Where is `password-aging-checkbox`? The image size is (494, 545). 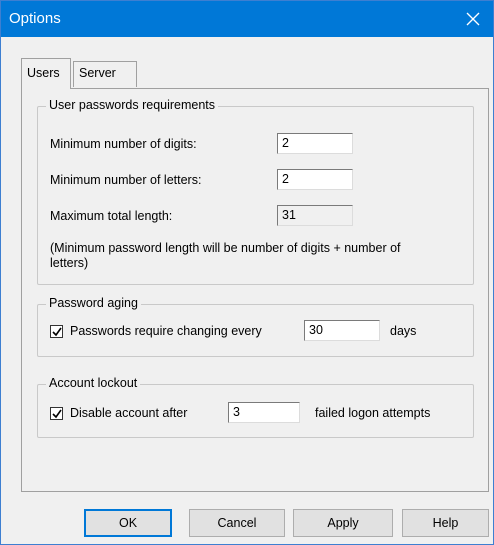 password-aging-checkbox is located at coordinates (56, 331).